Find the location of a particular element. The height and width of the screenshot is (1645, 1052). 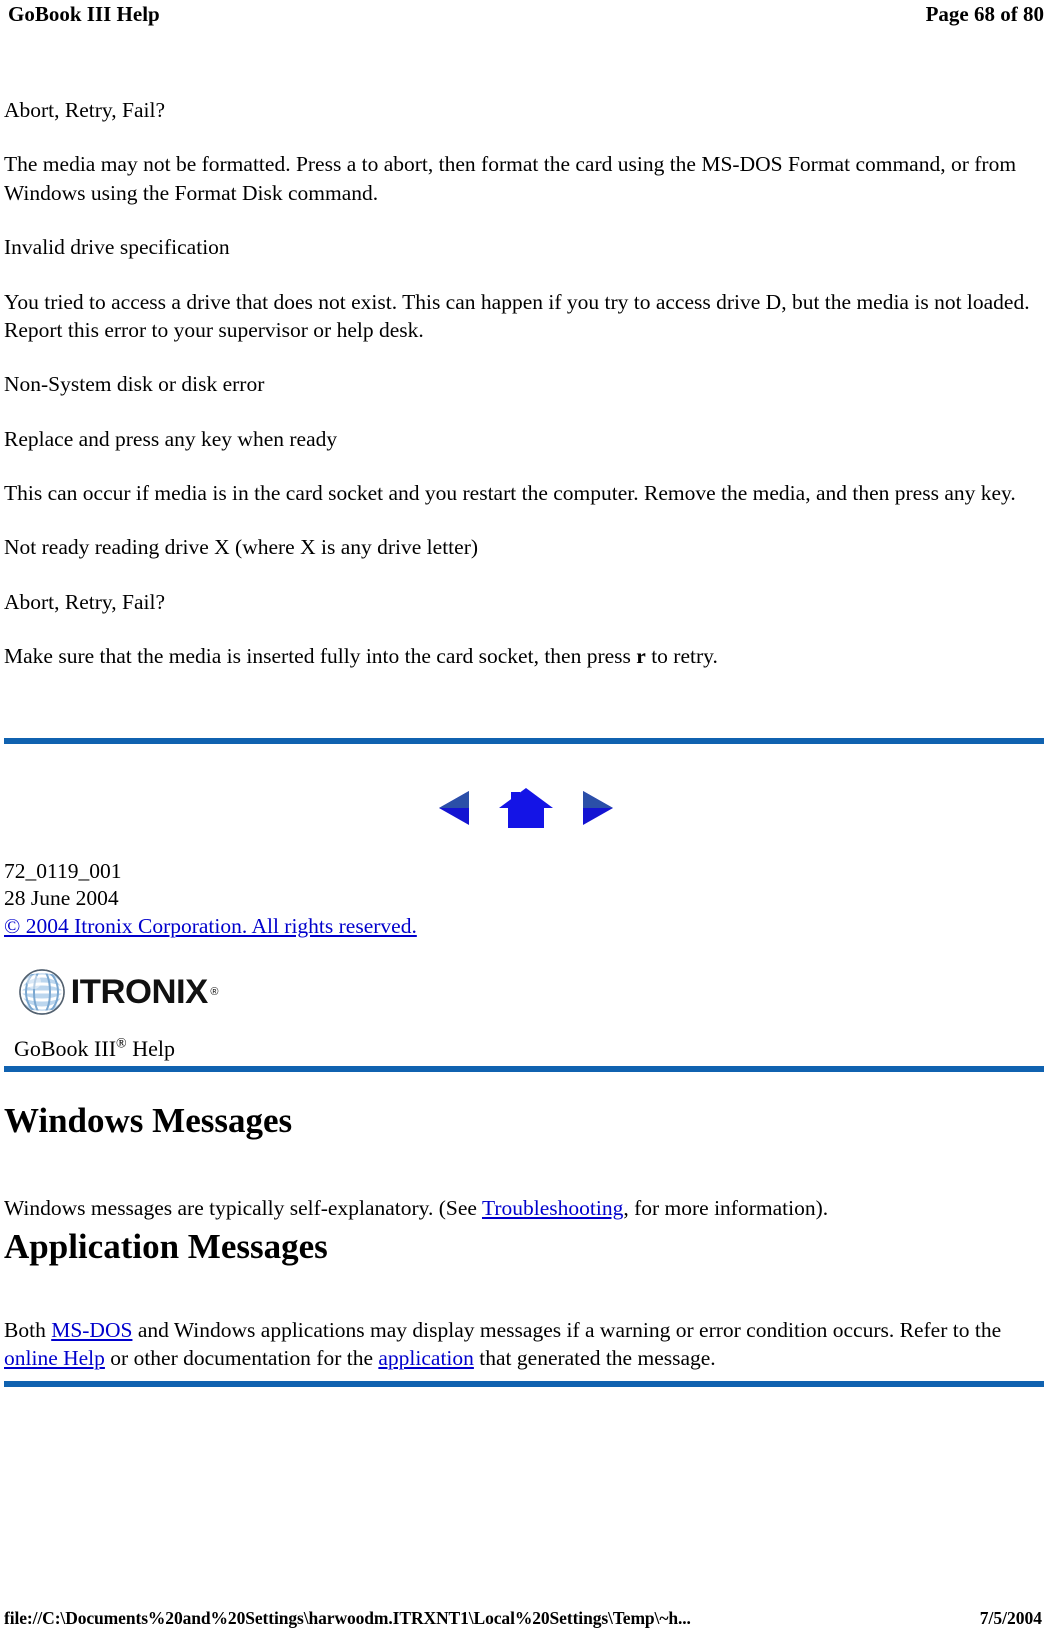

itronix-logo: ITRONIX ® is located at coordinates (117, 992).